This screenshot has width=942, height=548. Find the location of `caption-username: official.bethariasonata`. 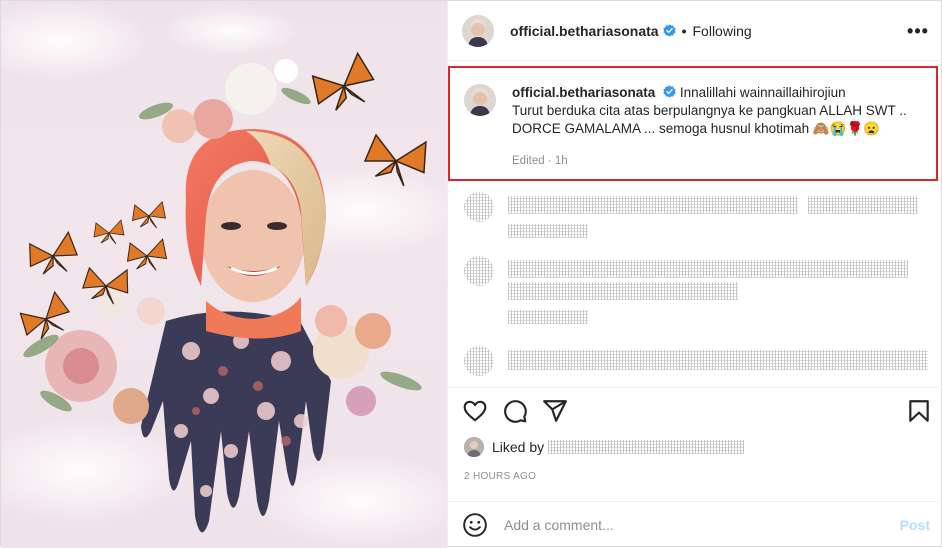

caption-username: official.bethariasonata is located at coordinates (583, 92).